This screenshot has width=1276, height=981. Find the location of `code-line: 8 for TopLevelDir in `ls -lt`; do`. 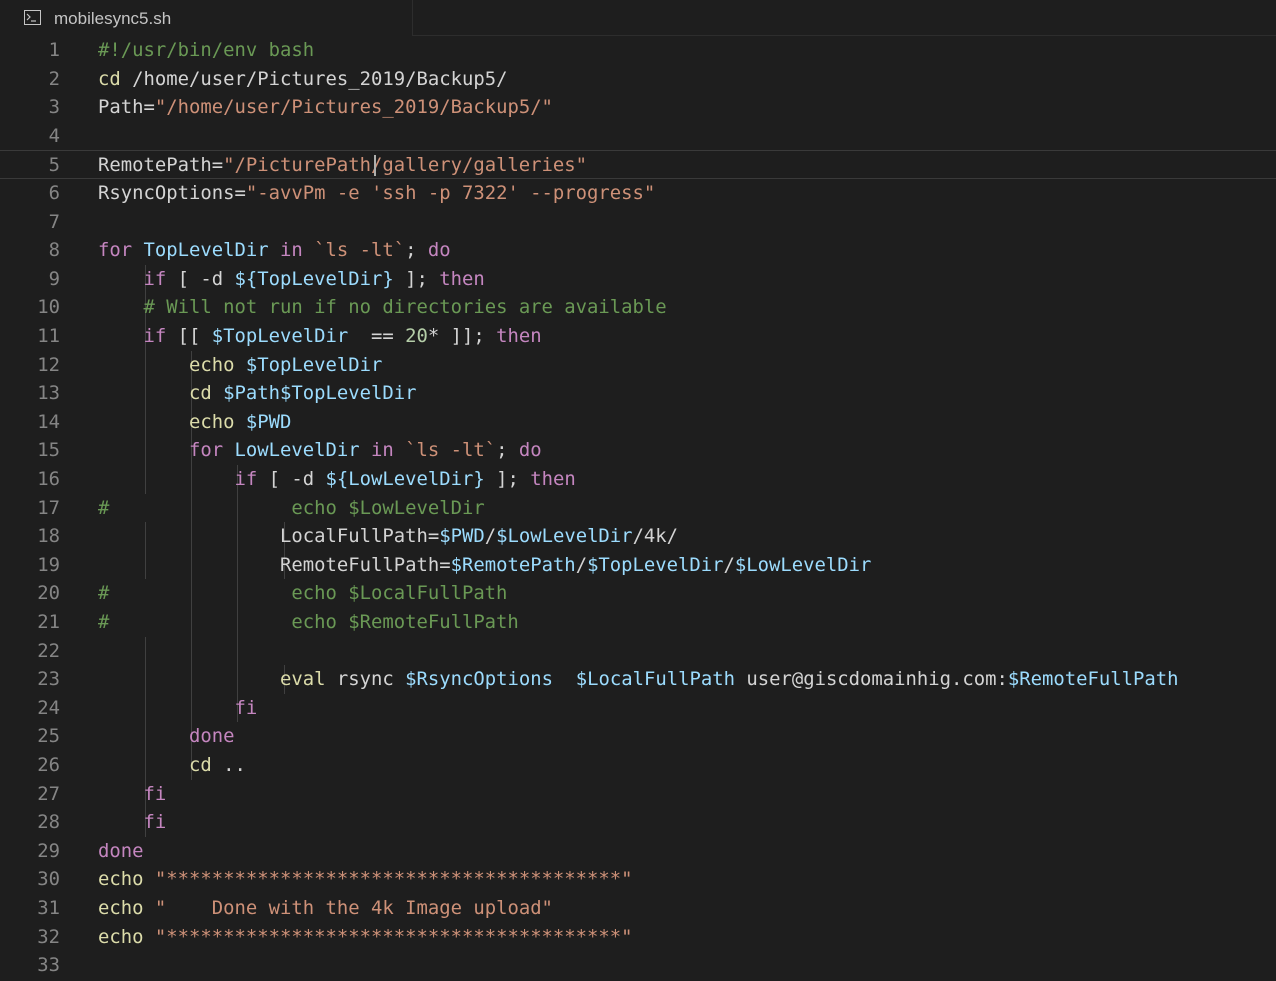

code-line: 8 for TopLevelDir in `ls -lt`; do is located at coordinates (638, 250).